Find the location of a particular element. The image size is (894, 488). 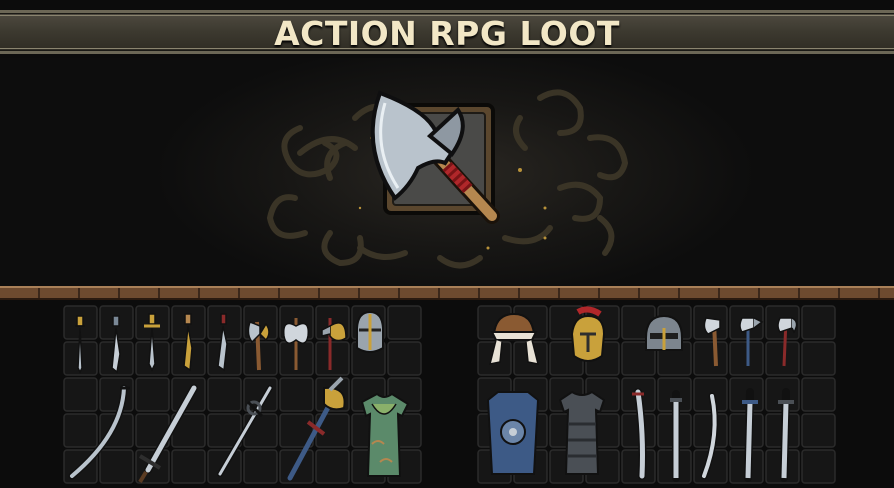

leather-armor-icon is located at coordinates (582, 432).